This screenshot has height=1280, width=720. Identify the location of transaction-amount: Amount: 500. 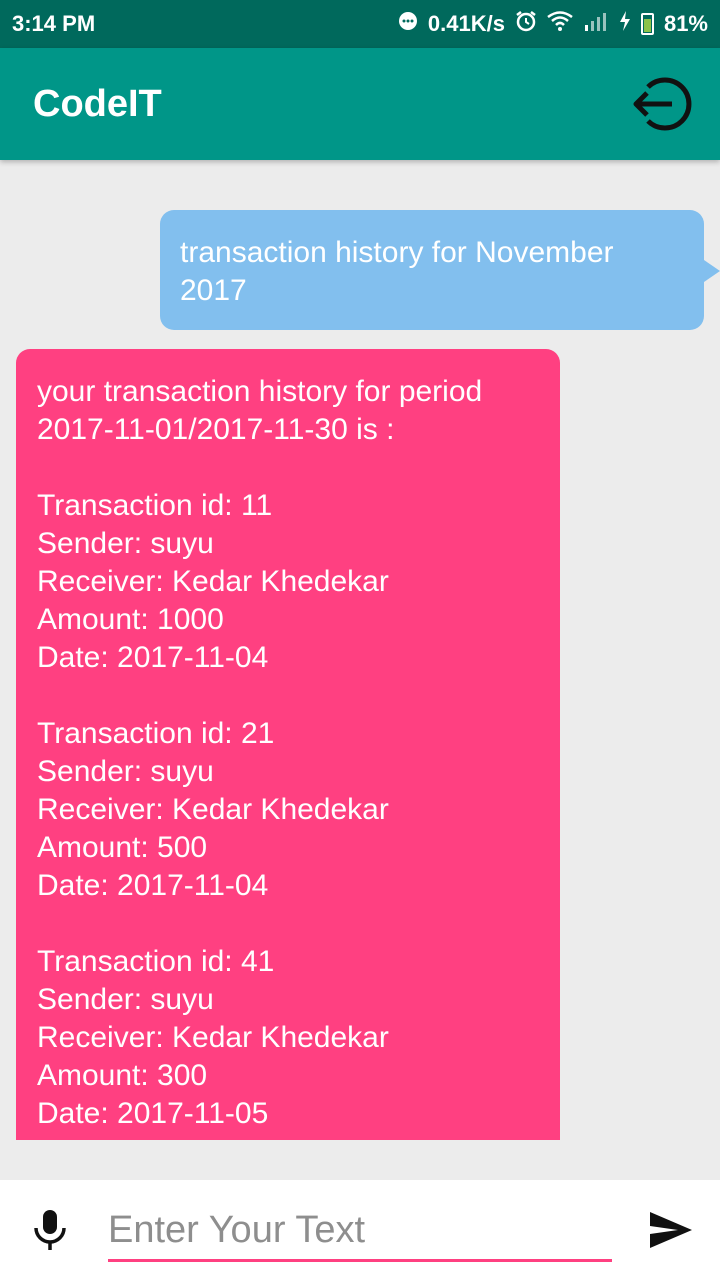
(122, 847).